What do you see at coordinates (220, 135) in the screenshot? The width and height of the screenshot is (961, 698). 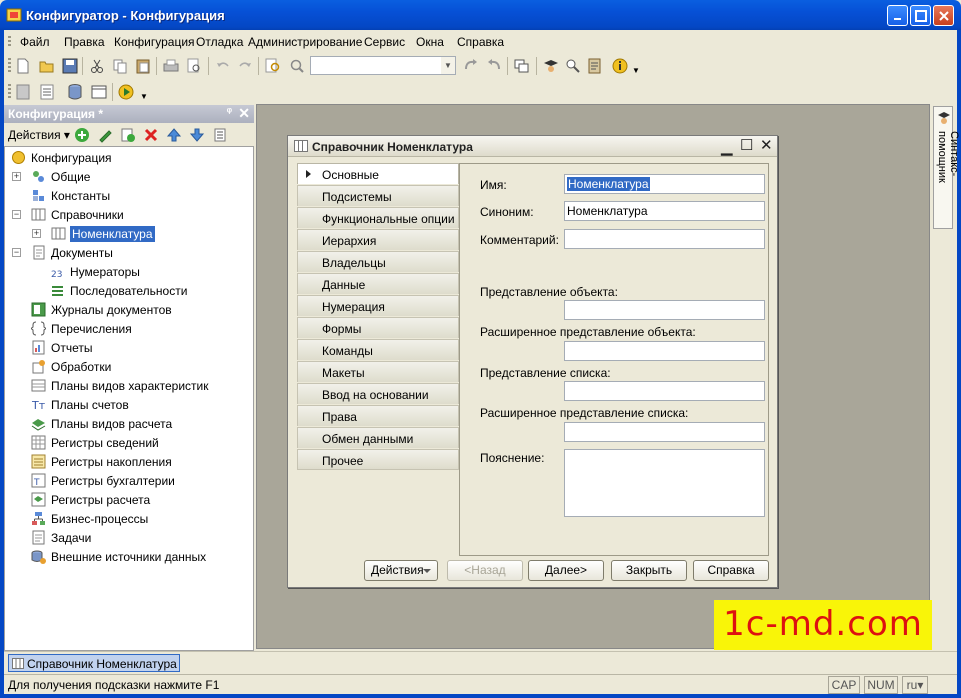 I see `sort-icon` at bounding box center [220, 135].